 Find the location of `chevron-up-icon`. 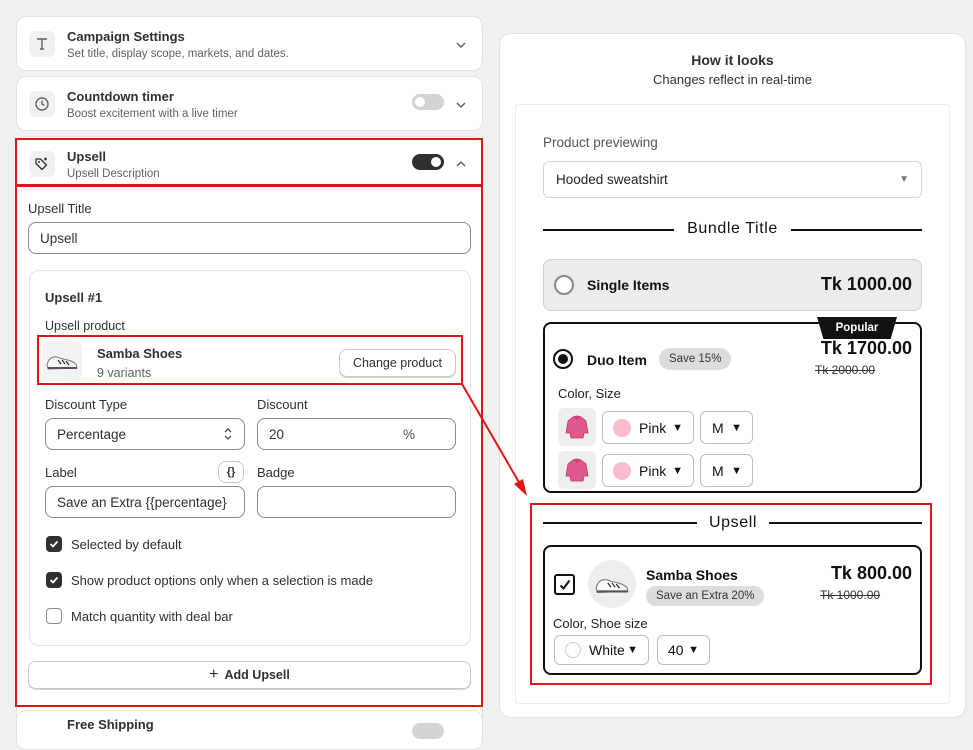

chevron-up-icon is located at coordinates (461, 164).